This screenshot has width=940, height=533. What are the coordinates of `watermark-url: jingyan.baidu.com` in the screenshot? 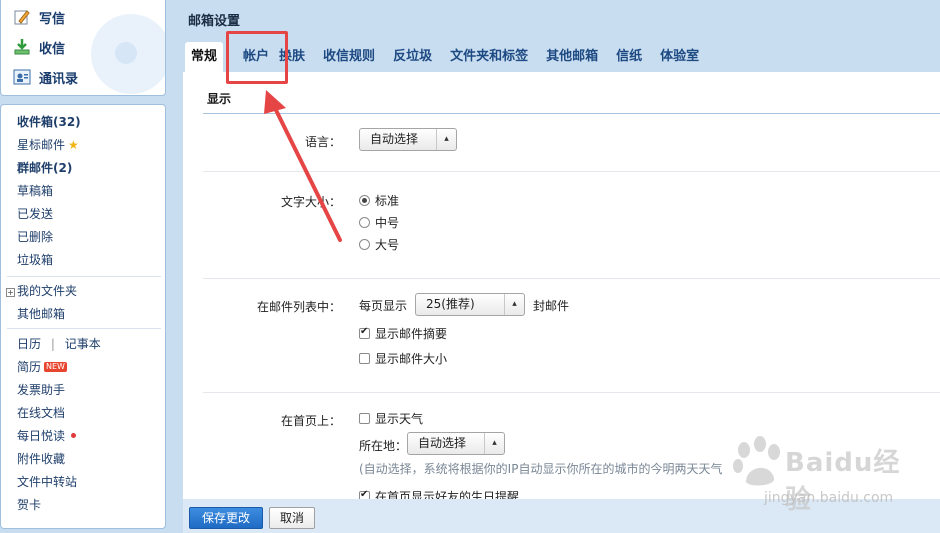 It's located at (829, 498).